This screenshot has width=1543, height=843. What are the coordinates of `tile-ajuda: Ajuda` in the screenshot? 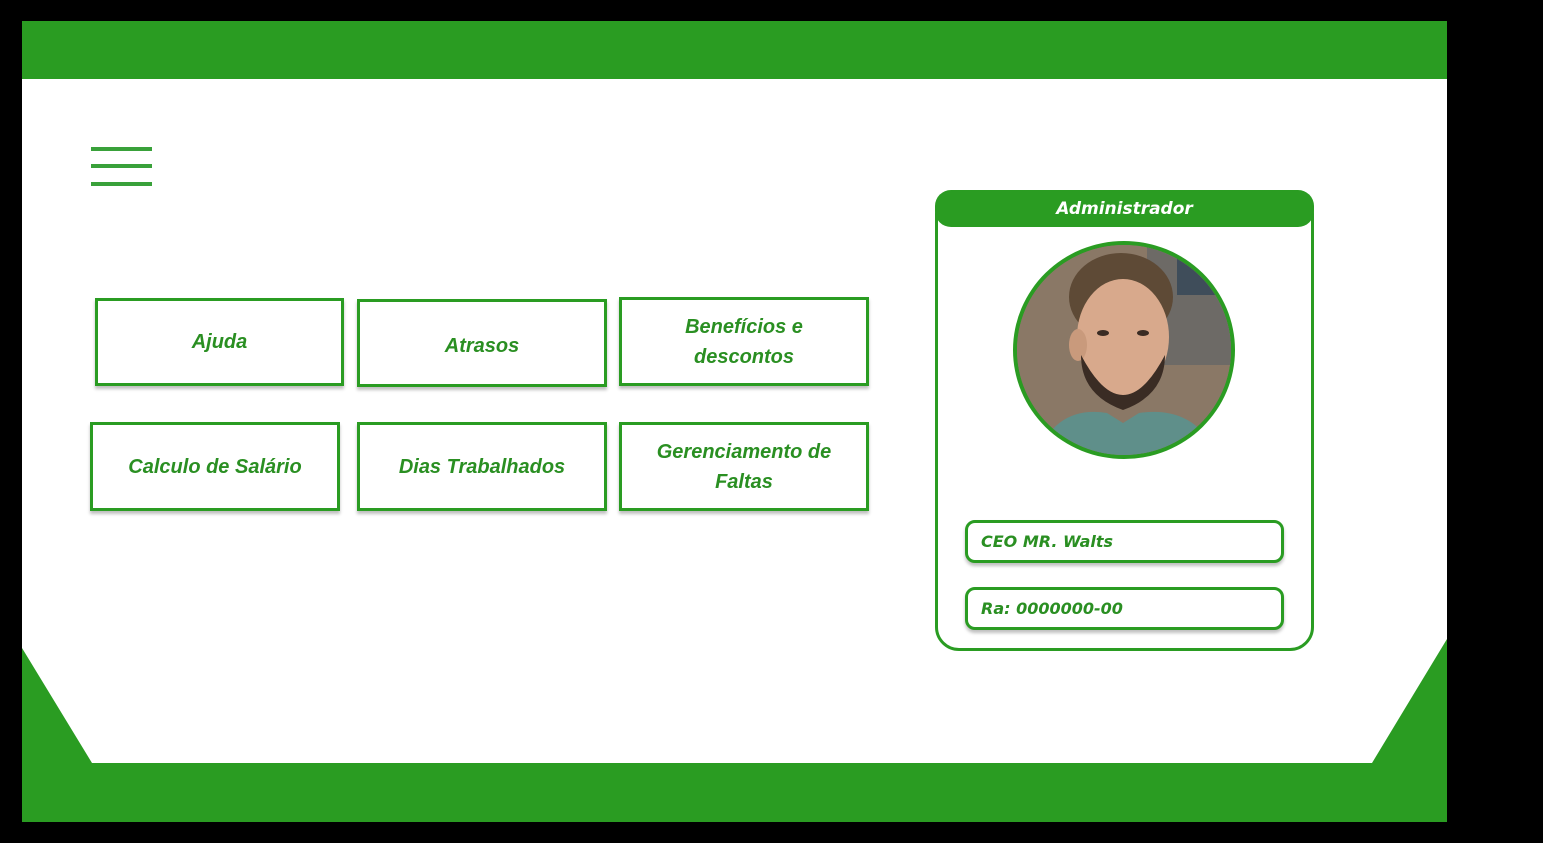 It's located at (219, 342).